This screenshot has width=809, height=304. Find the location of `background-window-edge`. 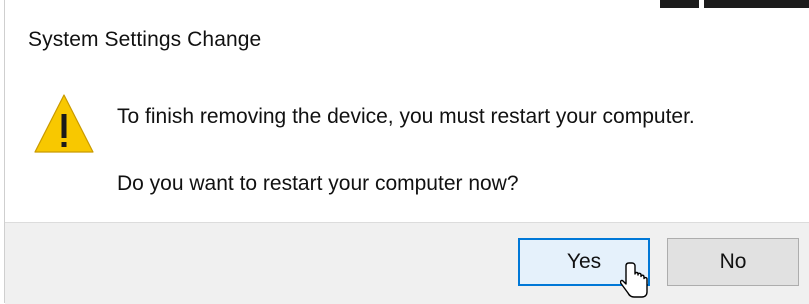

background-window-edge is located at coordinates (734, 4).